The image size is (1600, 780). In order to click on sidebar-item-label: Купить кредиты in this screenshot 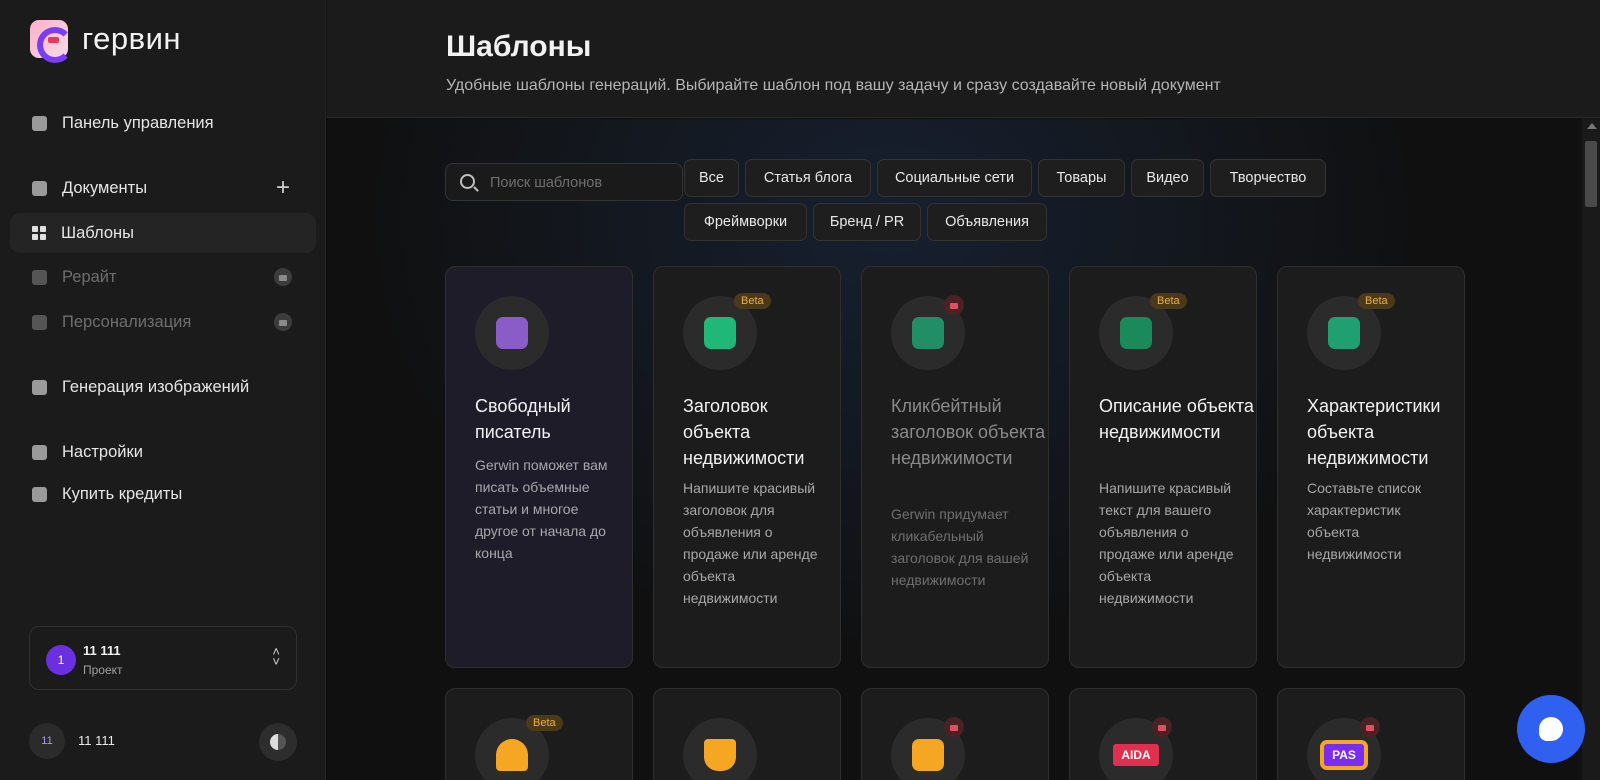, I will do `click(122, 493)`.